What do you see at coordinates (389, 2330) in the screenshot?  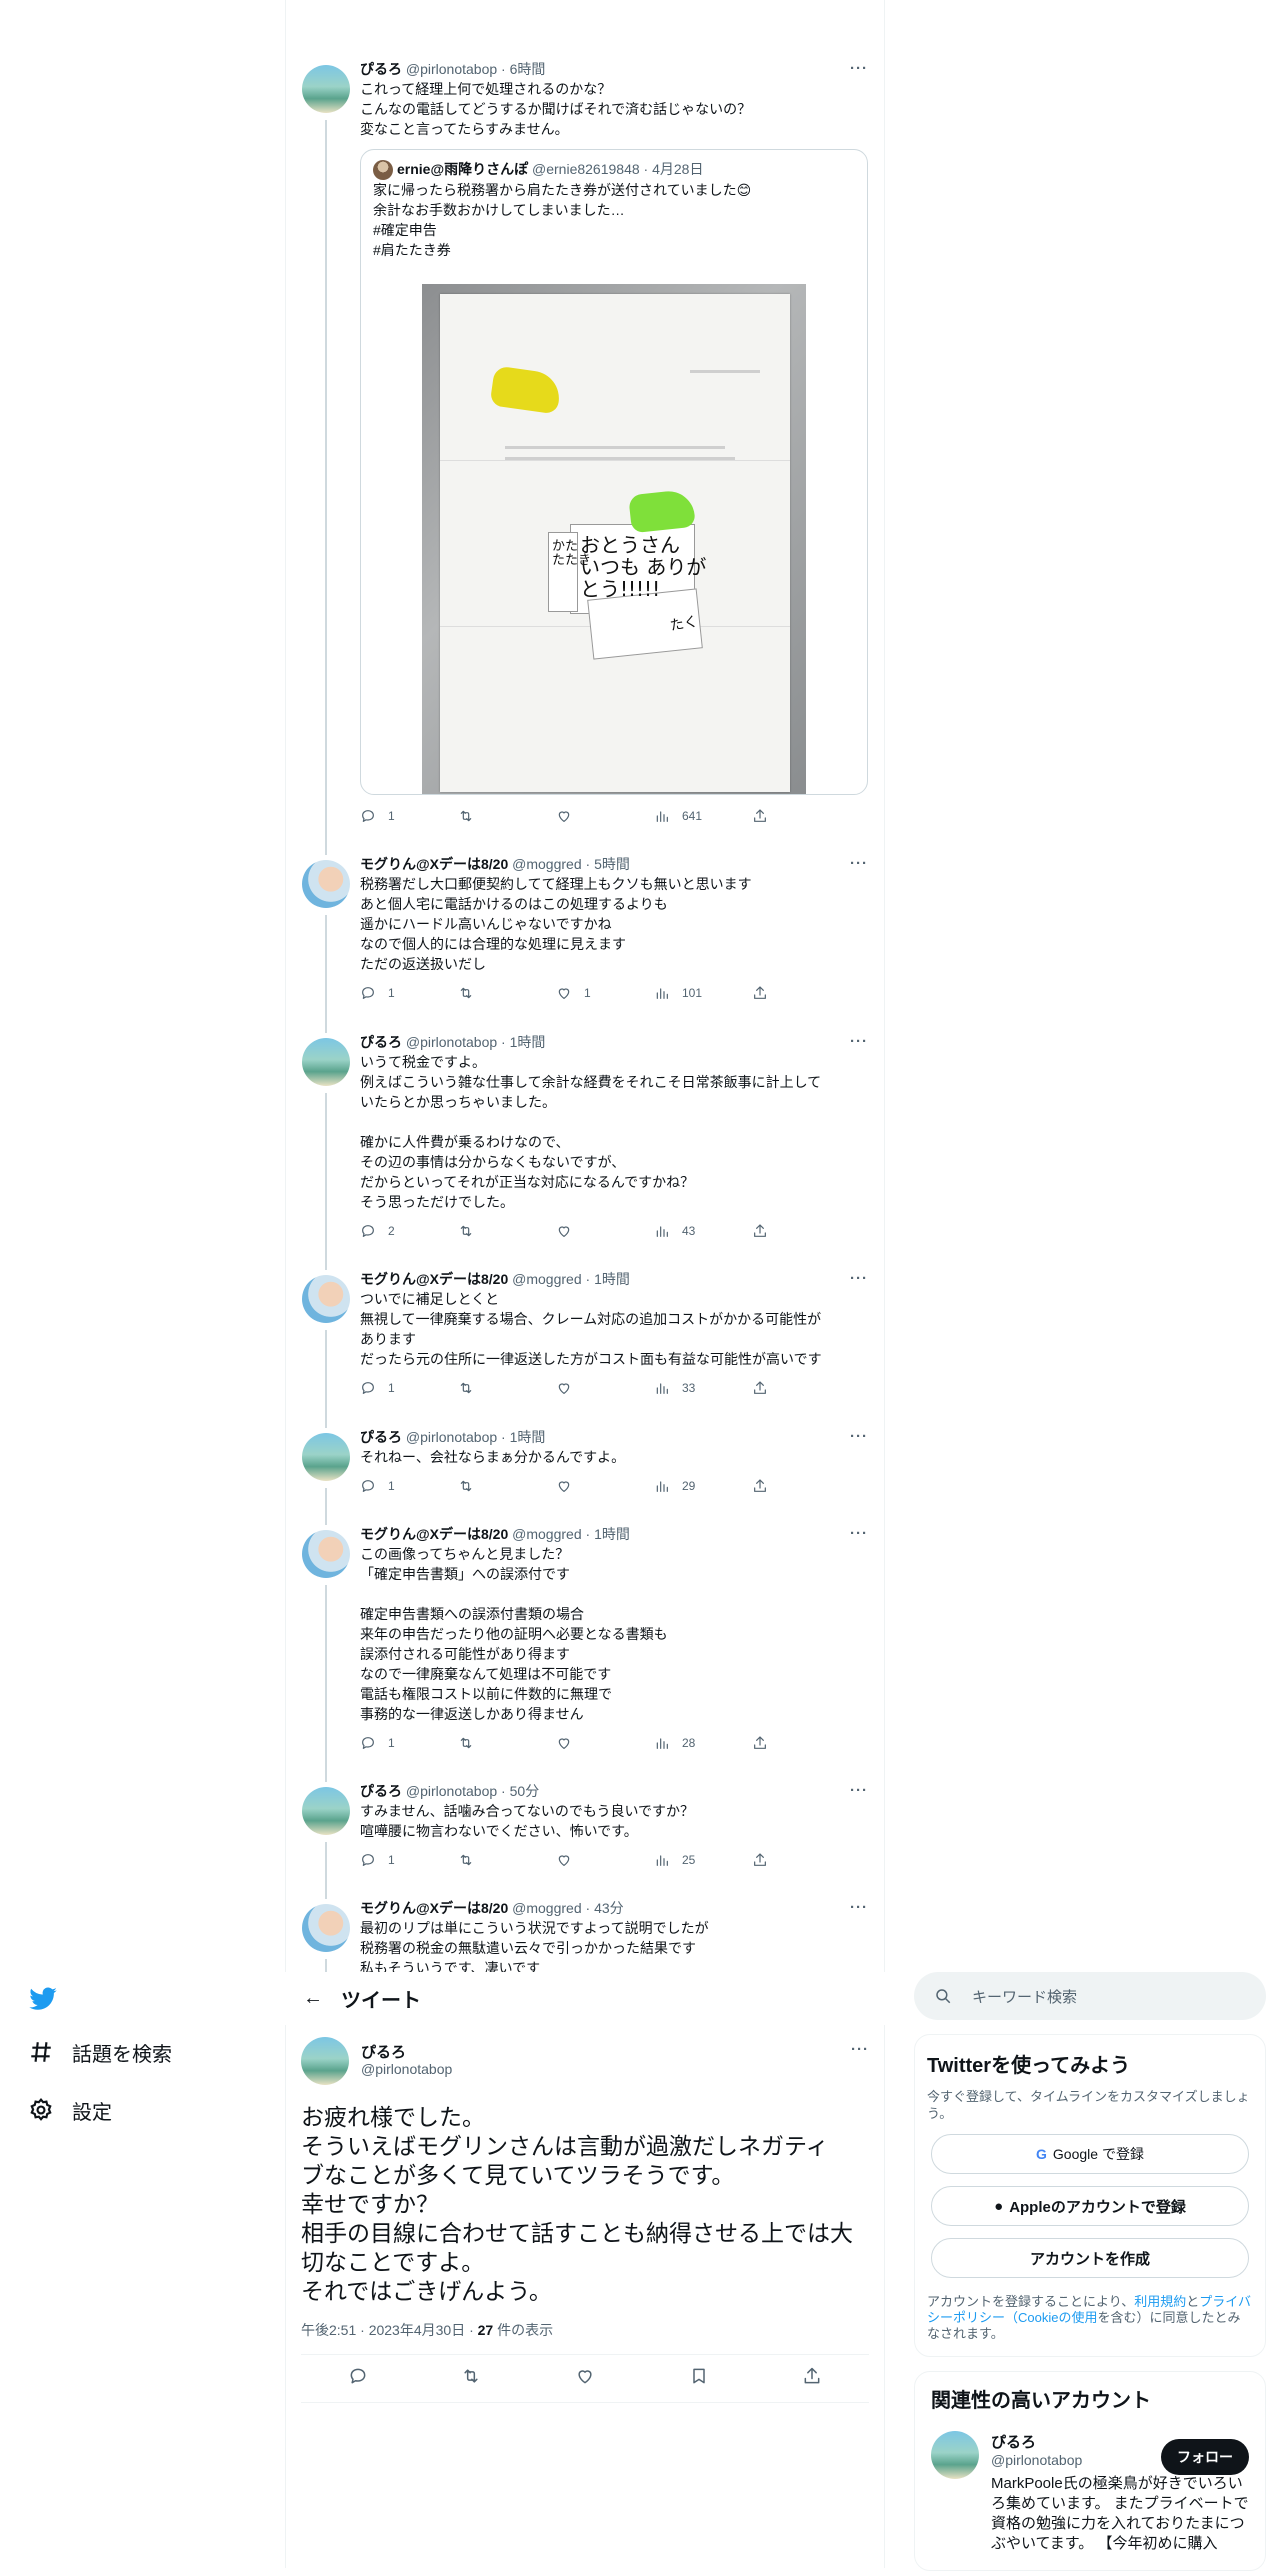 I see `tweet-timestamp: 午後2:51 · 2023年4月30日 ·` at bounding box center [389, 2330].